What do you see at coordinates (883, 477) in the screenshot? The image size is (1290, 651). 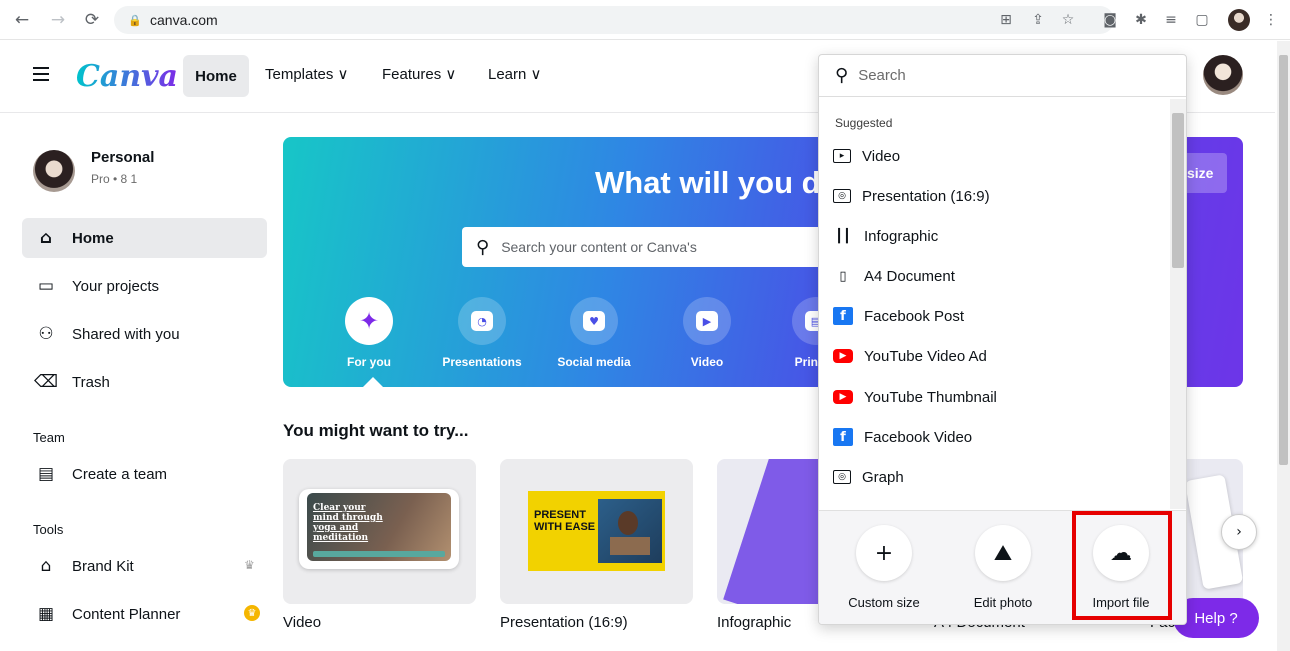 I see `suggestion-label: Graph` at bounding box center [883, 477].